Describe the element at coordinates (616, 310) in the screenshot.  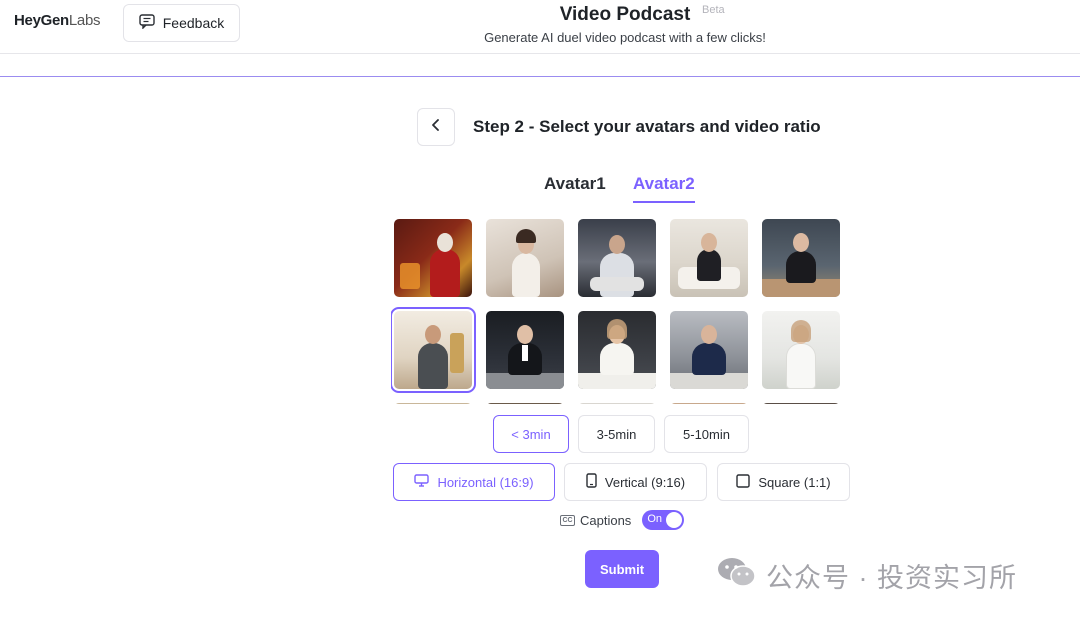
I see `avatar-grid` at that location.